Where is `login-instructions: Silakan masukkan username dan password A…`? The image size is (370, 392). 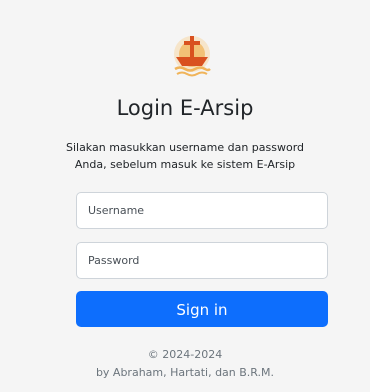 login-instructions: Silakan masukkan username dan password A… is located at coordinates (185, 156).